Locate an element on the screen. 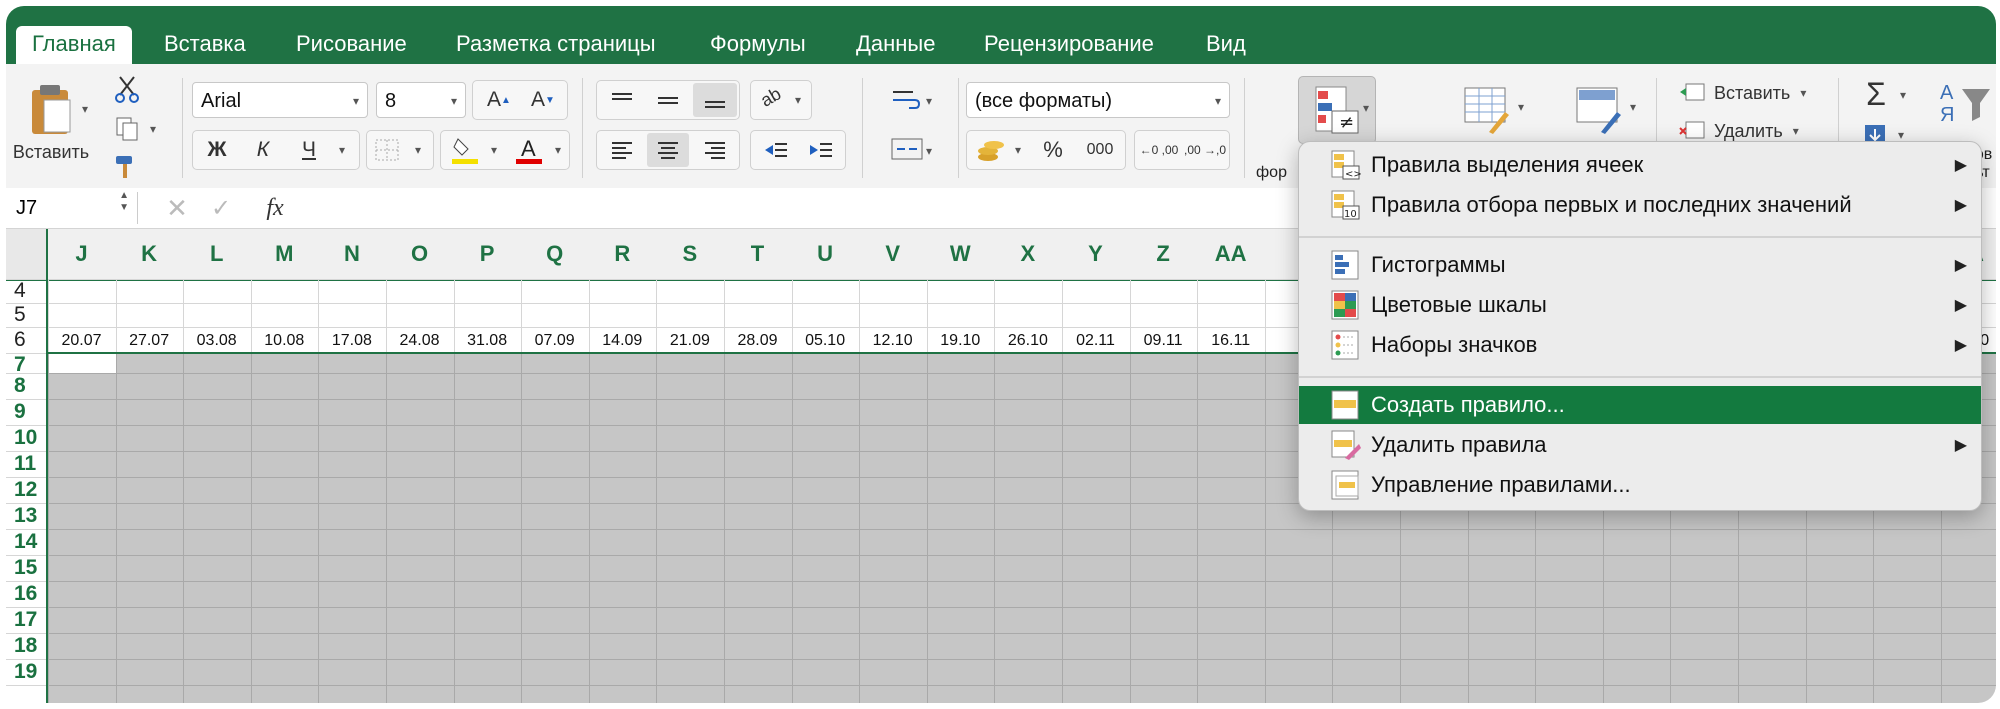  row-header-12: 12 is located at coordinates (26, 490).